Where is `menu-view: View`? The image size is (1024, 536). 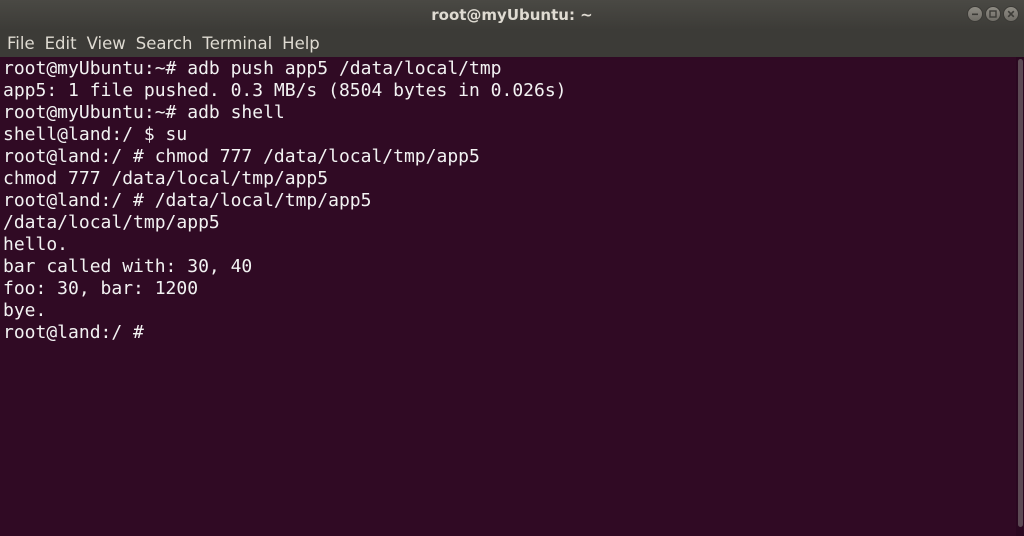 menu-view: View is located at coordinates (106, 44).